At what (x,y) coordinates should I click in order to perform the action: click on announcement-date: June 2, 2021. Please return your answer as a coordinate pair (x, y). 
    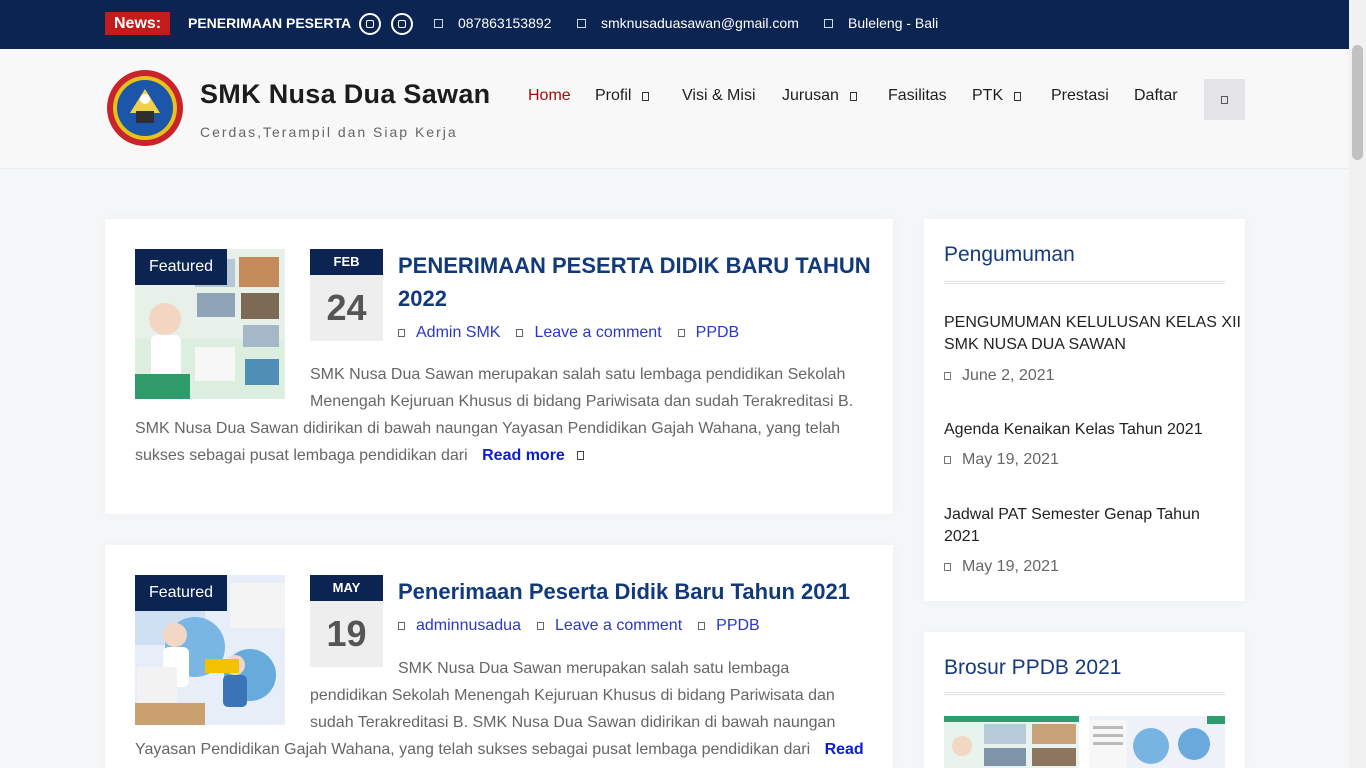
    Looking at the image, I should click on (999, 376).